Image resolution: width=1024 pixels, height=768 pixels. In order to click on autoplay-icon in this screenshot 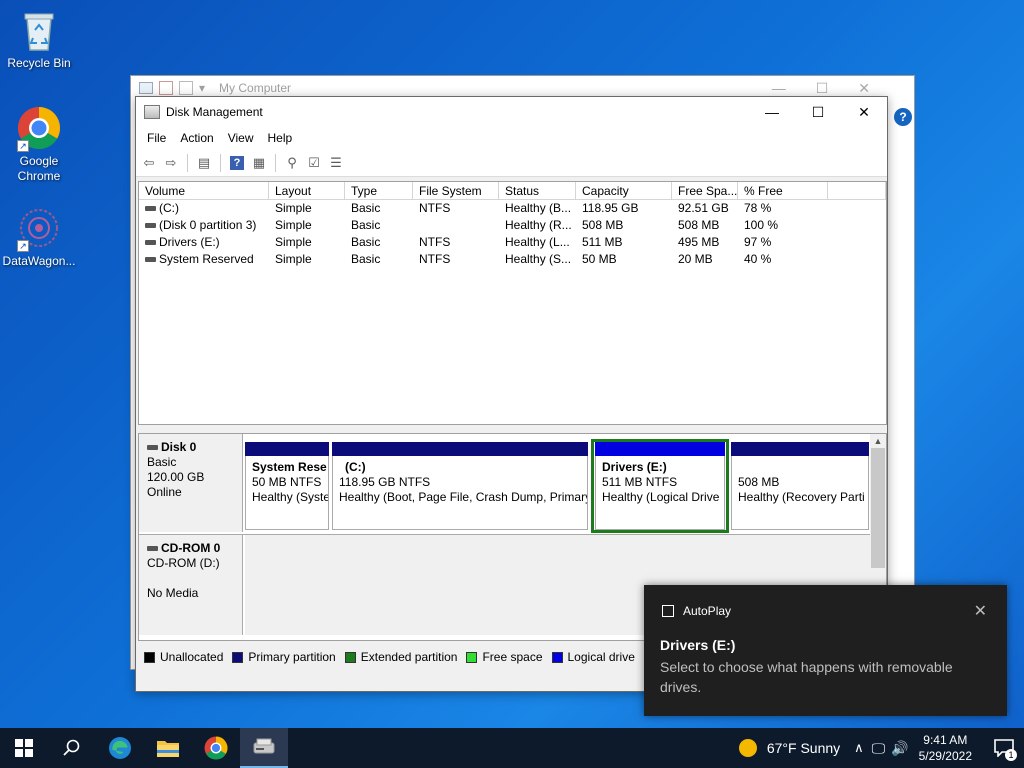, I will do `click(668, 611)`.